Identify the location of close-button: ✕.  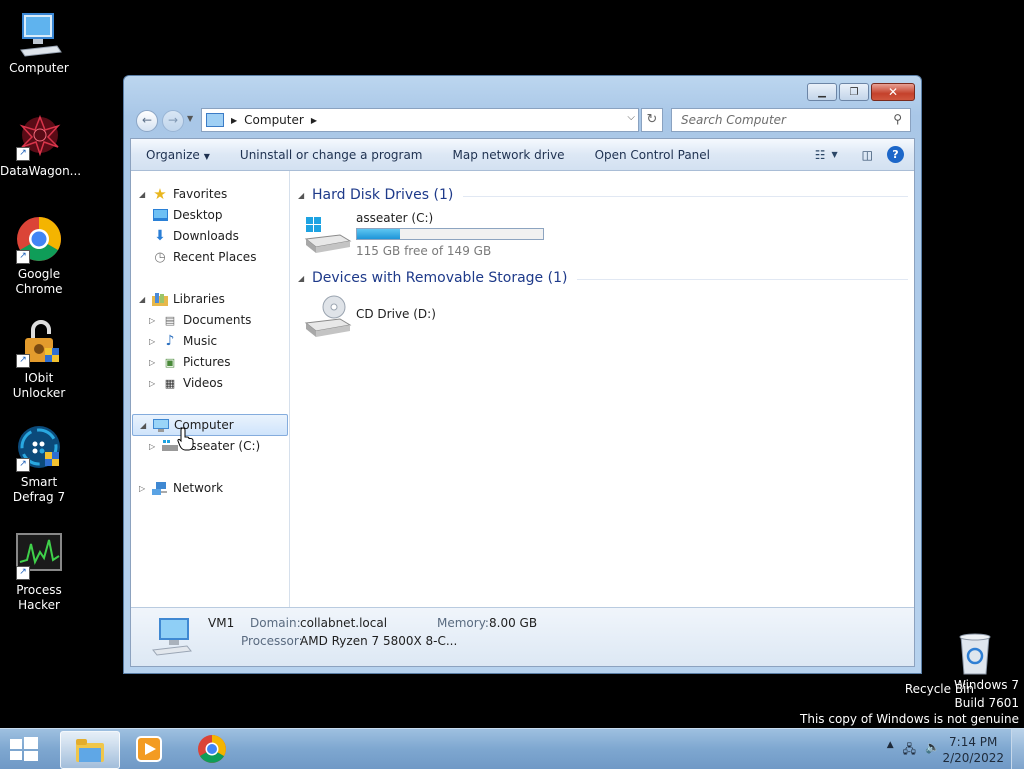
(893, 92).